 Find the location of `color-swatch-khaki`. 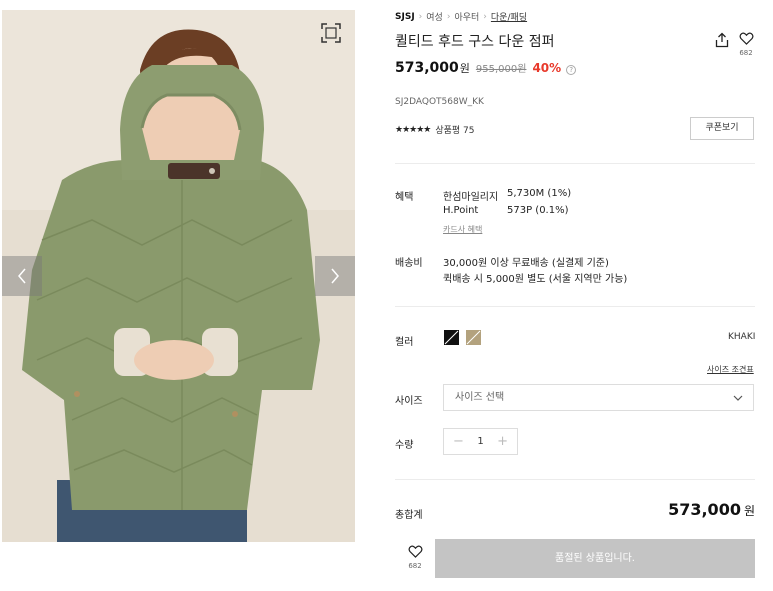

color-swatch-khaki is located at coordinates (473, 337).